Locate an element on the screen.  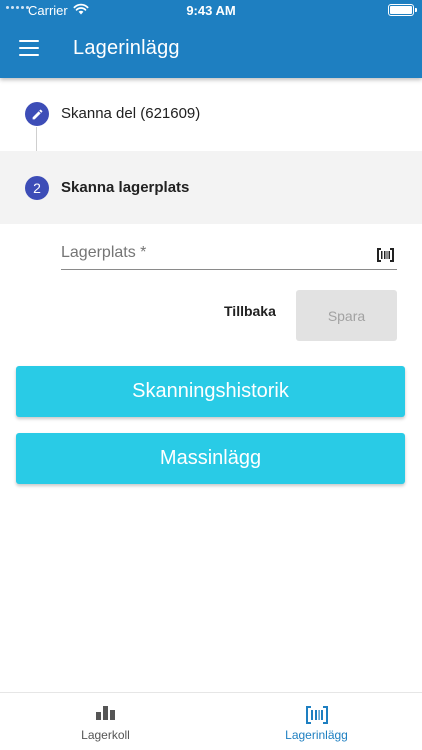
hamburger-icon is located at coordinates (29, 41).